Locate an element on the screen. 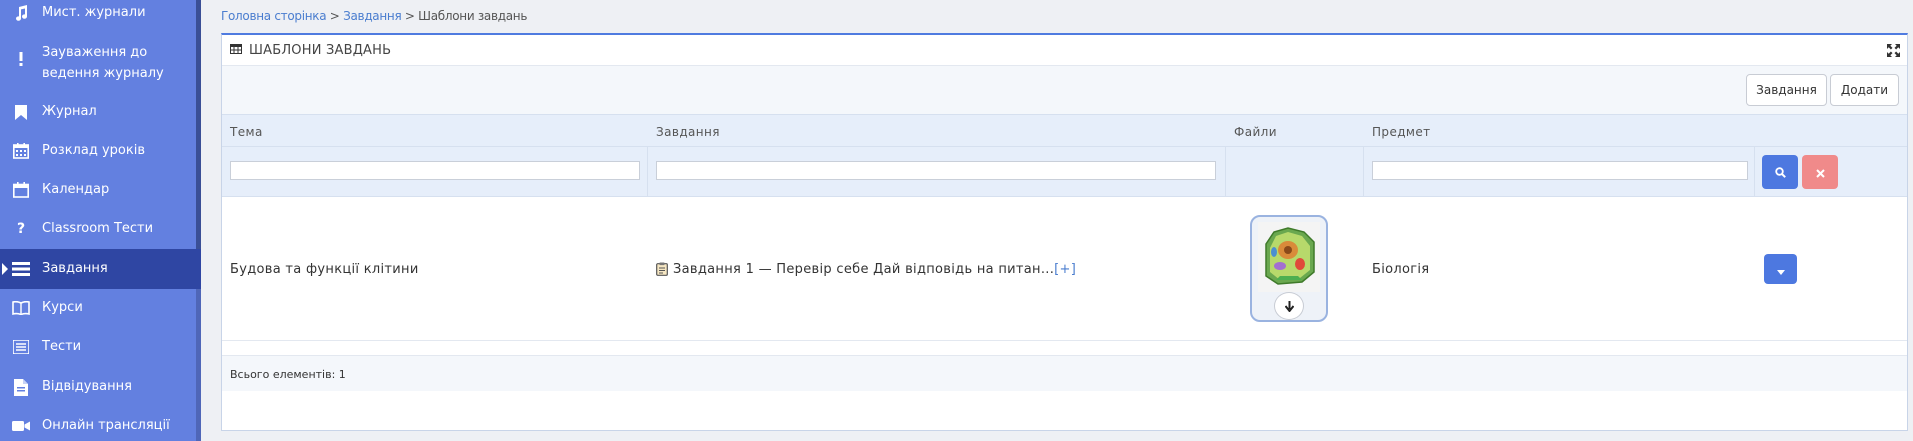 This screenshot has width=1913, height=441. plant-cell-thumbnail-icon is located at coordinates (1289, 257).